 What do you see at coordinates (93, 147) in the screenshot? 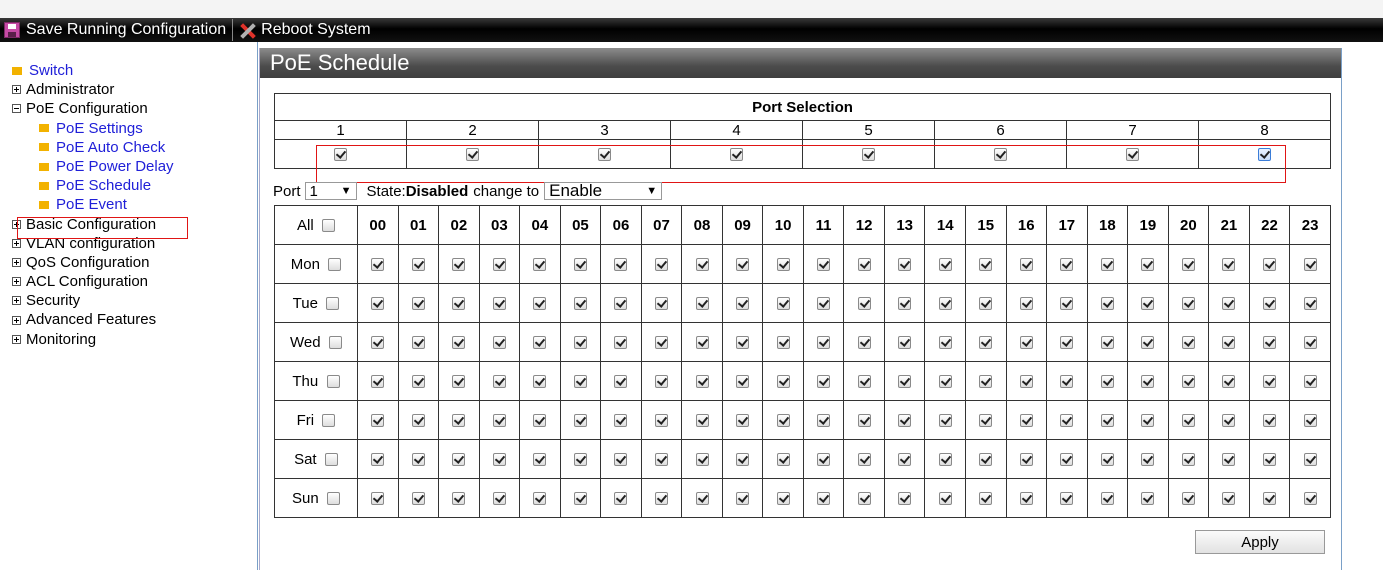
I see `sidebar-item-poe-auto-check: PoE Auto Check` at bounding box center [93, 147].